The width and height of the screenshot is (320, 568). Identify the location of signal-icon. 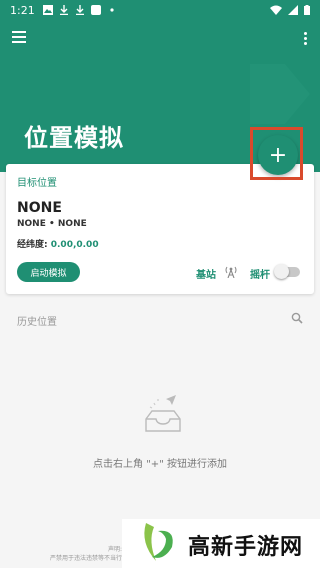
(293, 10).